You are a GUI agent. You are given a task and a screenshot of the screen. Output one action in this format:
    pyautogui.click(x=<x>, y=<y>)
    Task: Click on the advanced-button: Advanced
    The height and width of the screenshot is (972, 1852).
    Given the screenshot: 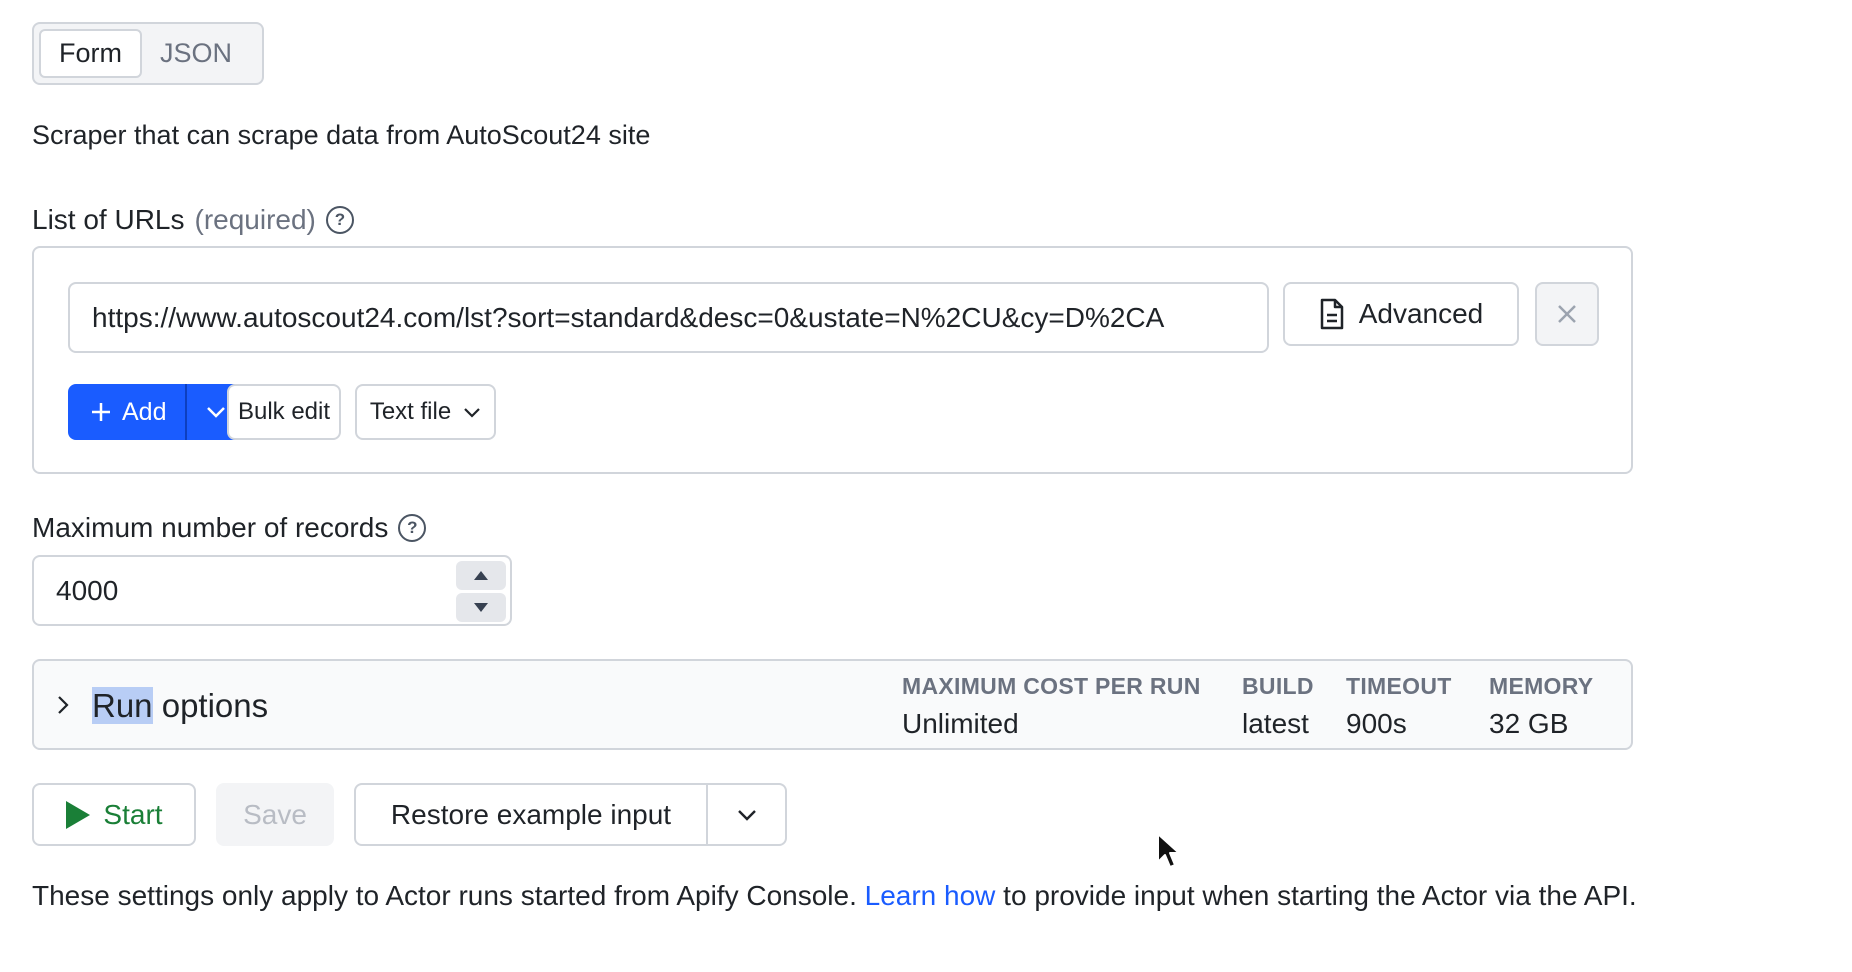 What is the action you would take?
    pyautogui.click(x=1401, y=314)
    